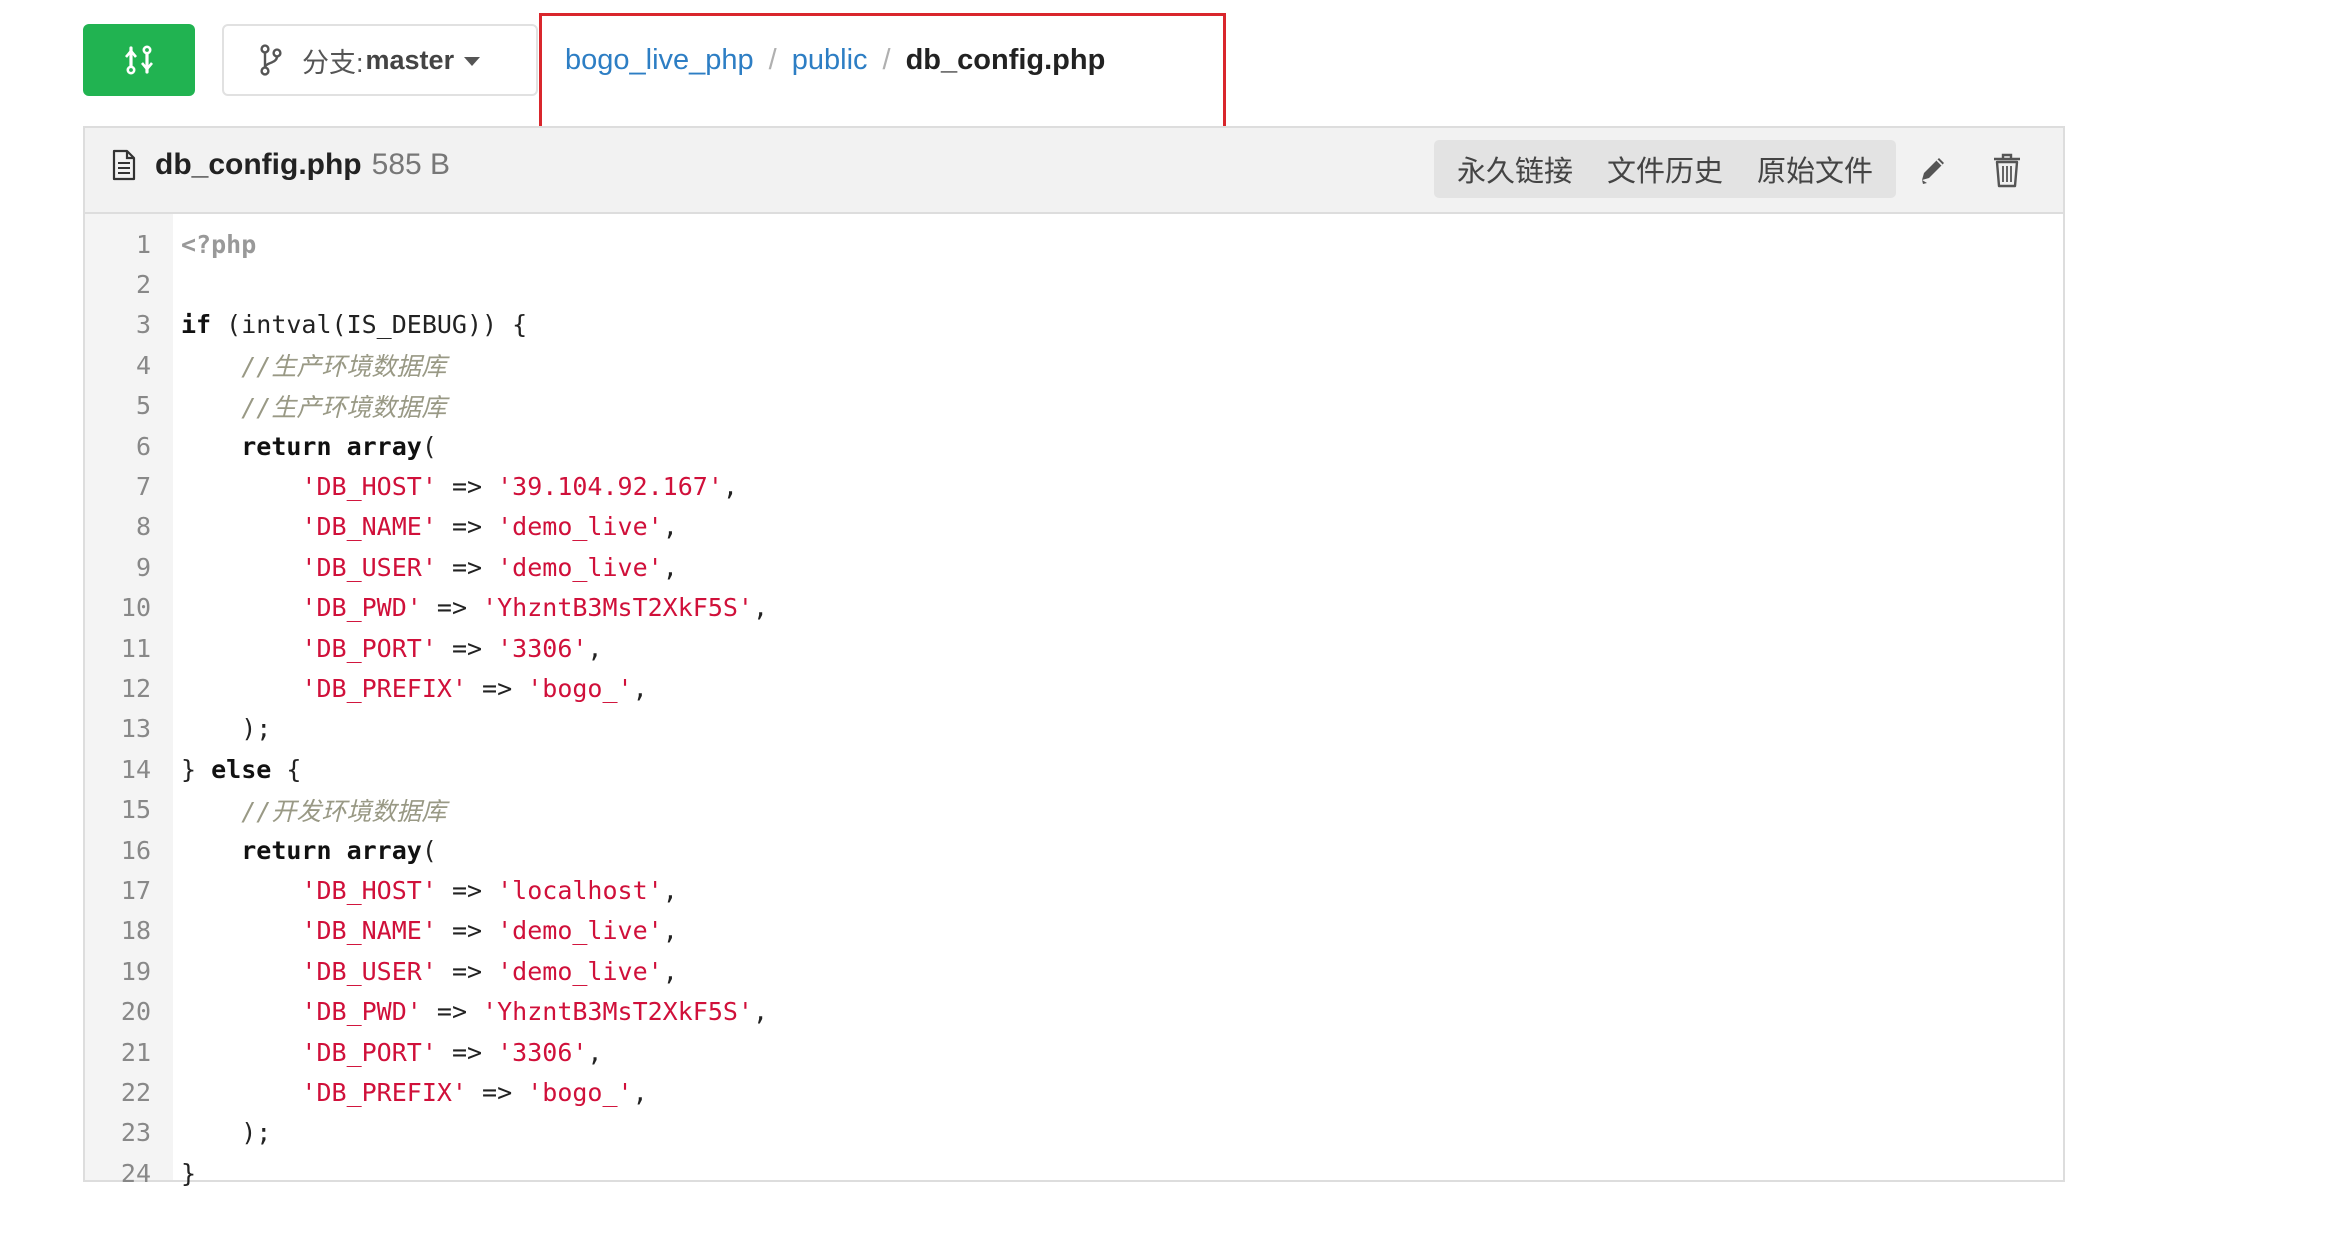 The width and height of the screenshot is (2328, 1240). Describe the element at coordinates (344, 811) in the screenshot. I see `code-token: //开发环境数据库` at that location.